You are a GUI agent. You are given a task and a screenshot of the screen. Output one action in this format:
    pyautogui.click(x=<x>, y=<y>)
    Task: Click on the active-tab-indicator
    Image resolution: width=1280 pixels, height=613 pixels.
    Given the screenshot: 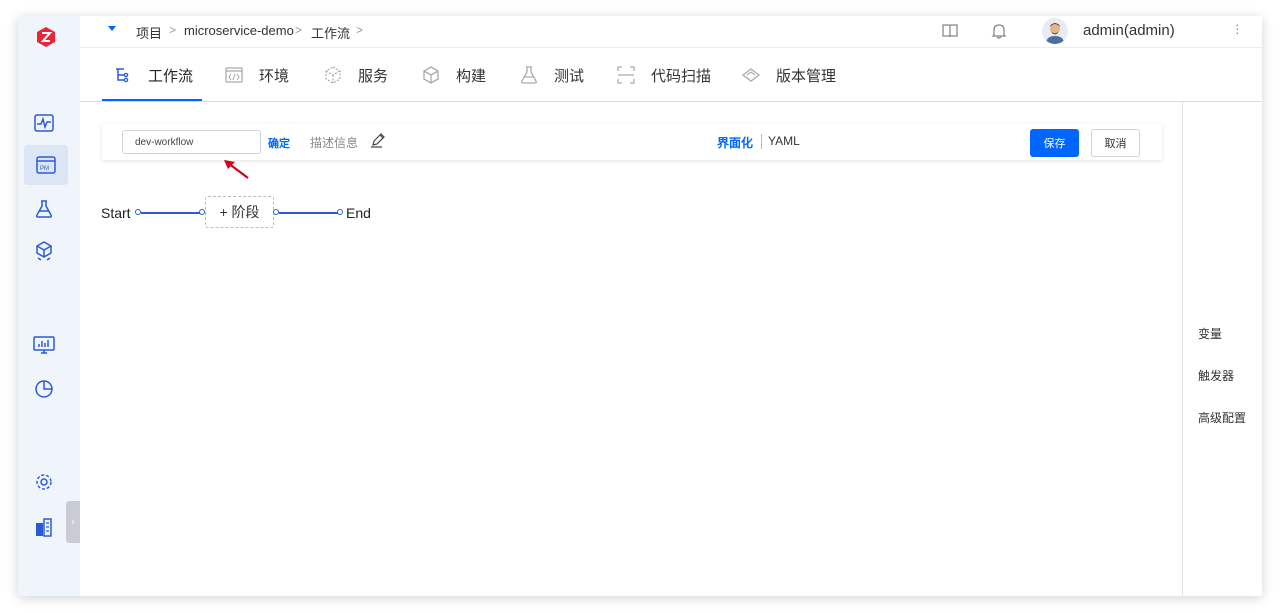 What is the action you would take?
    pyautogui.click(x=152, y=100)
    